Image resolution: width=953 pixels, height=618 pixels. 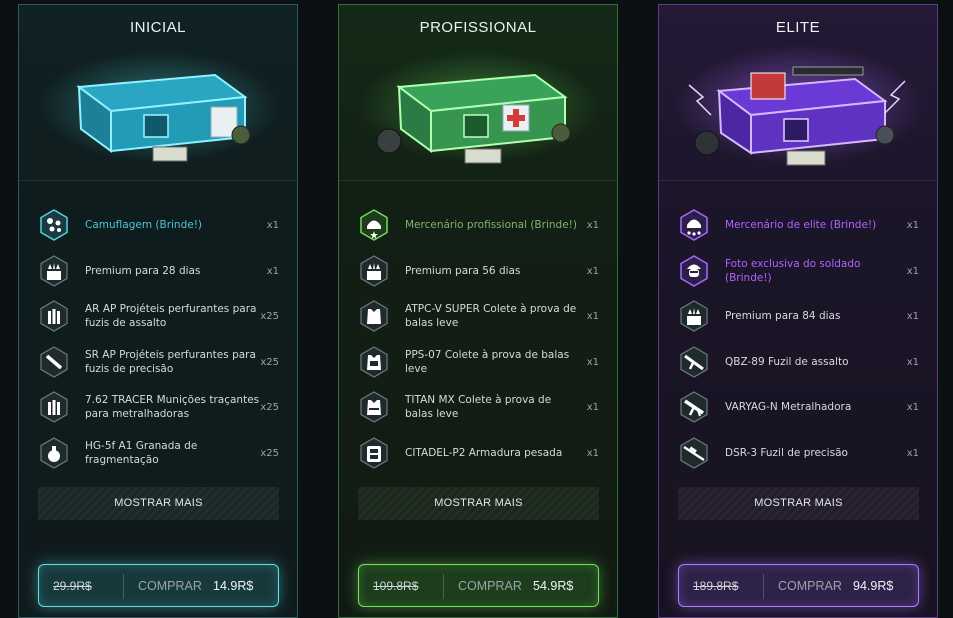 I want to click on list-item: CITADEL-P2 Armadura pesada x1, so click(x=478, y=453).